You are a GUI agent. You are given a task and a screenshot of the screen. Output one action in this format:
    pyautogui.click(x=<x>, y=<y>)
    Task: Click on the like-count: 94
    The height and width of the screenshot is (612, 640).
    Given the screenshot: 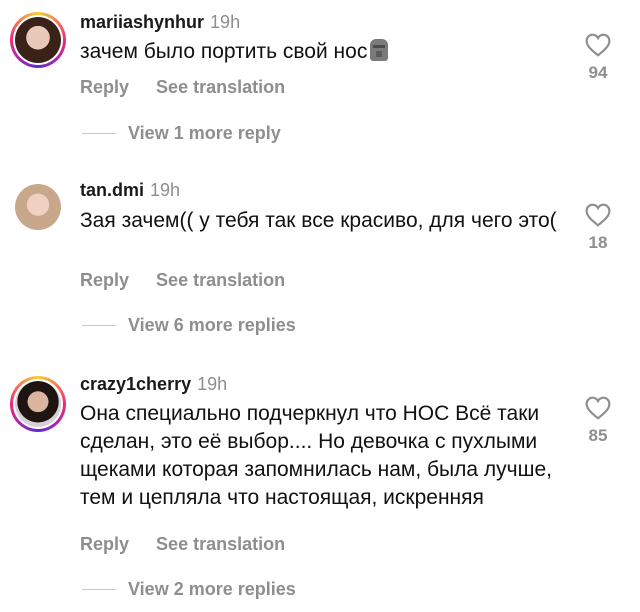 What is the action you would take?
    pyautogui.click(x=598, y=72)
    